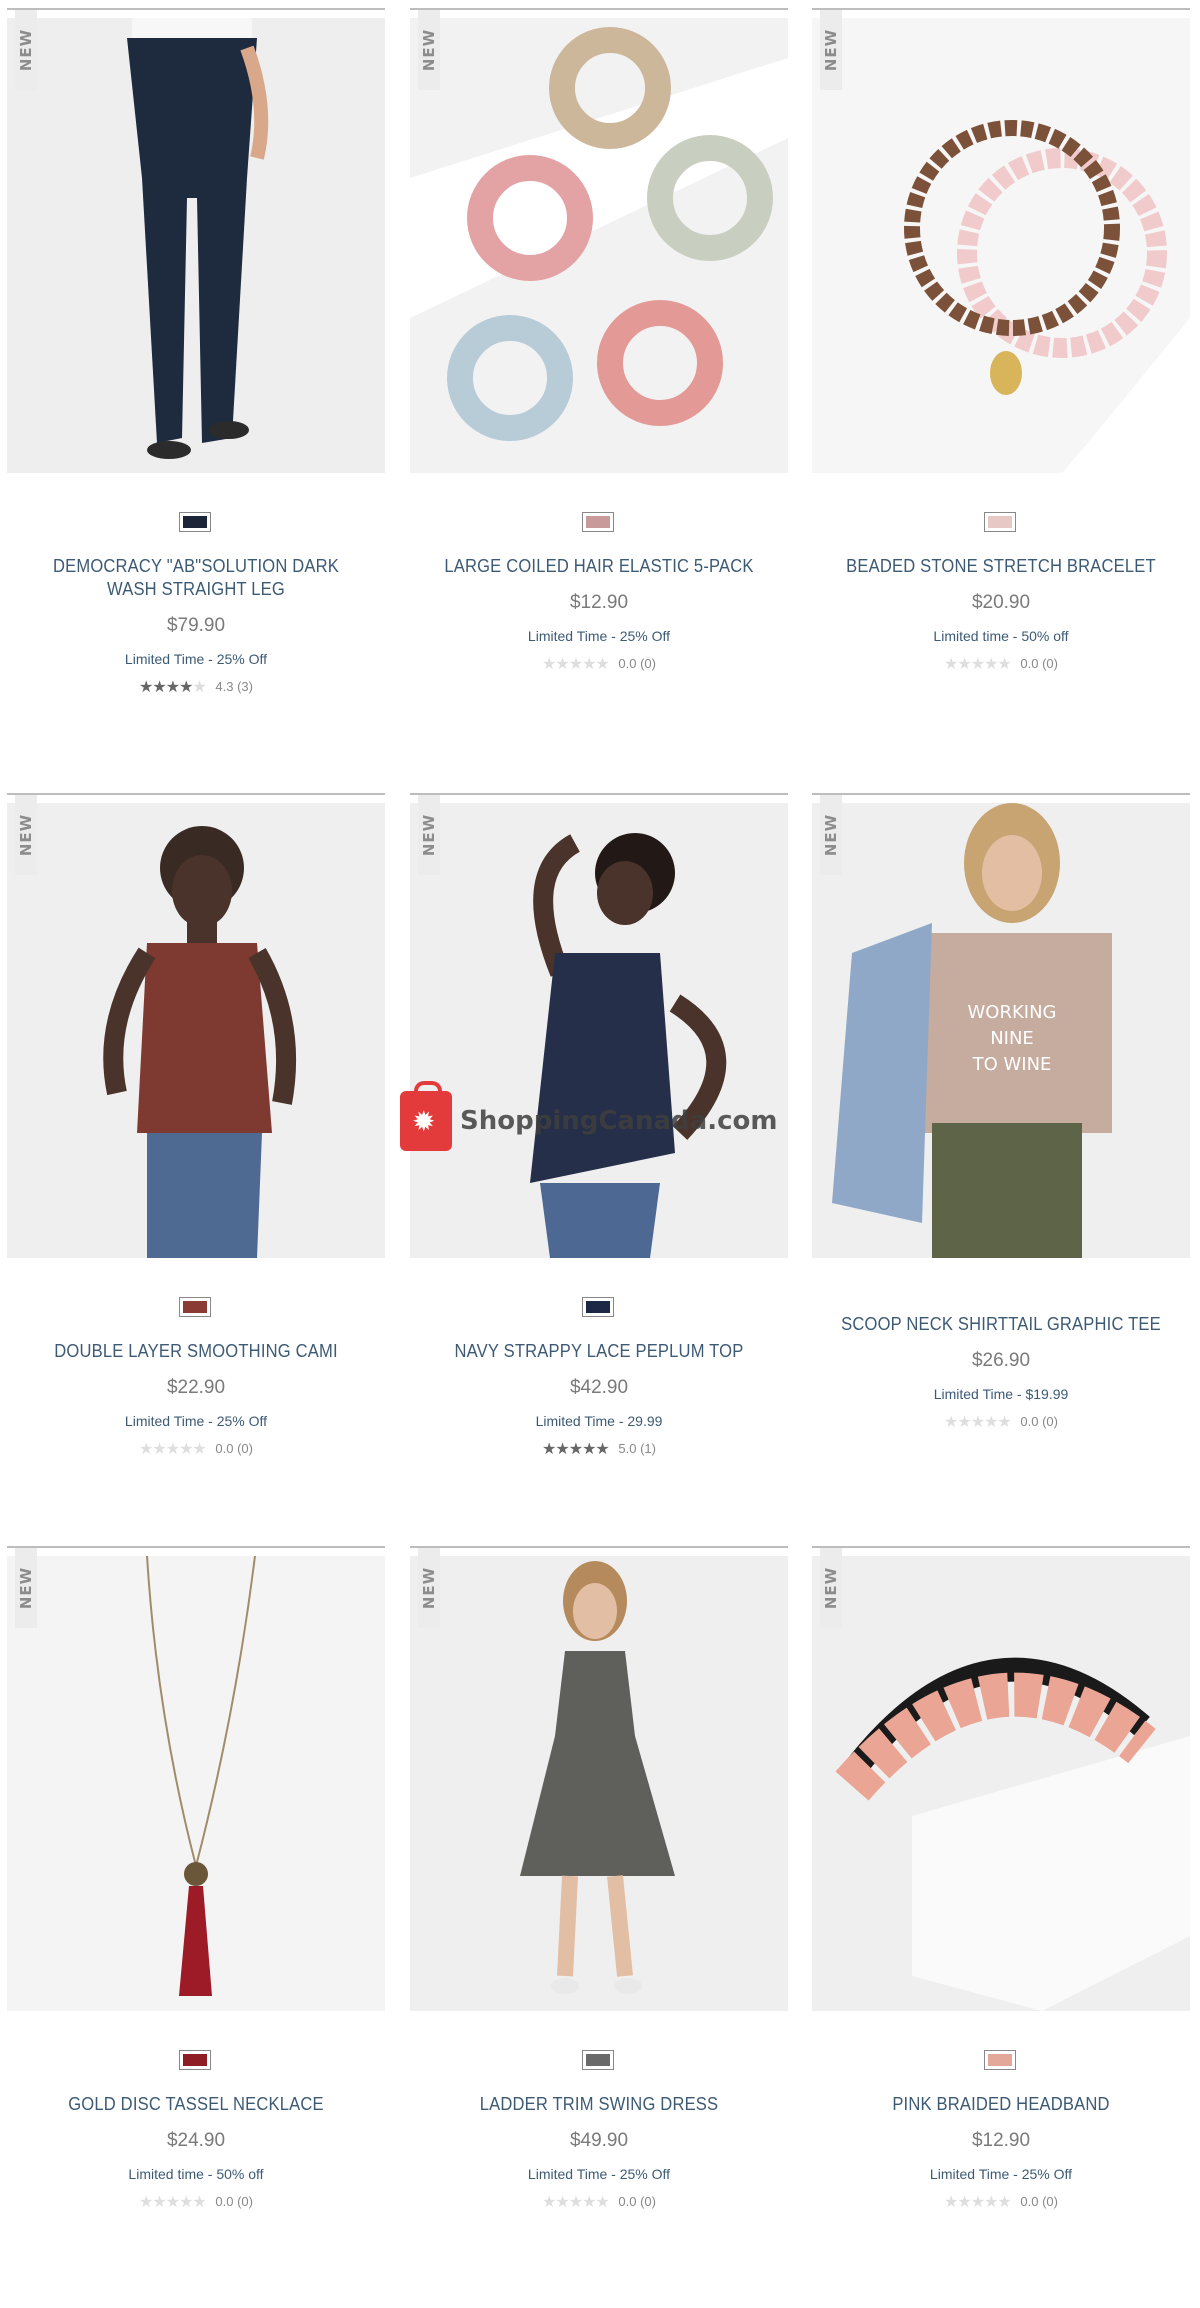 This screenshot has width=1200, height=2308. What do you see at coordinates (224, 686) in the screenshot?
I see `rating-value: 4.3` at bounding box center [224, 686].